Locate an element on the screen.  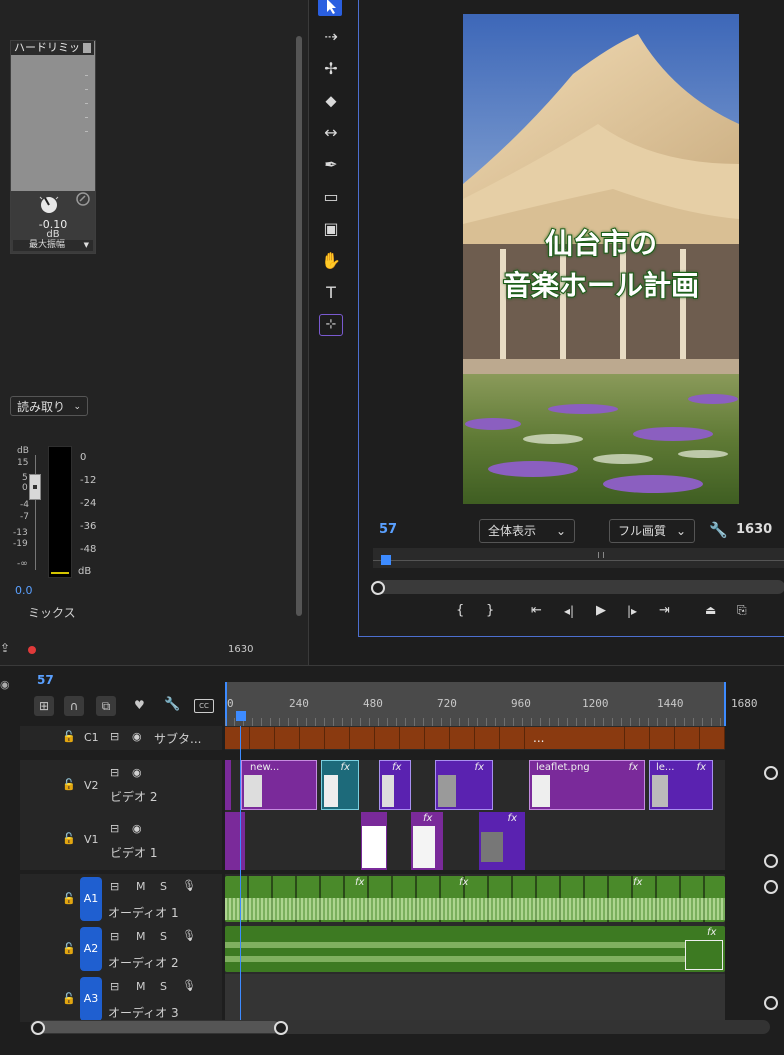
track-target-a3: A3 is located at coordinates (91, 999).